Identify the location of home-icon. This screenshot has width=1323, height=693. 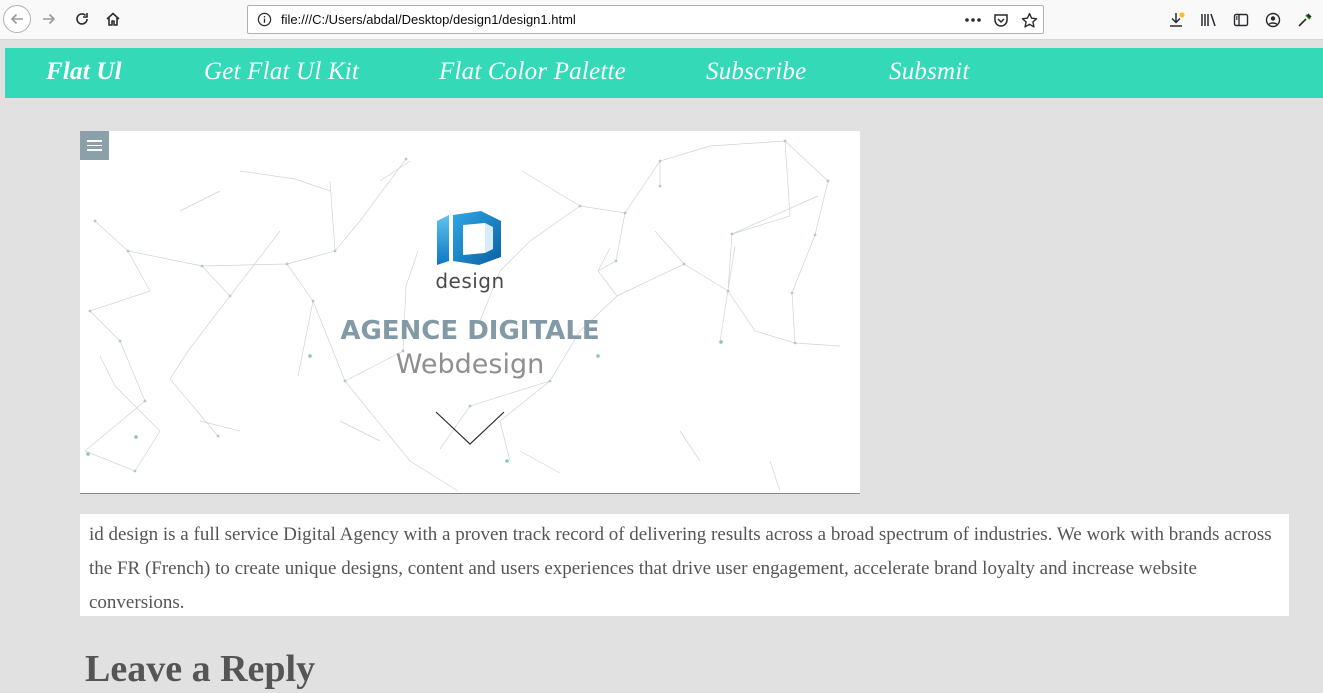
(113, 19).